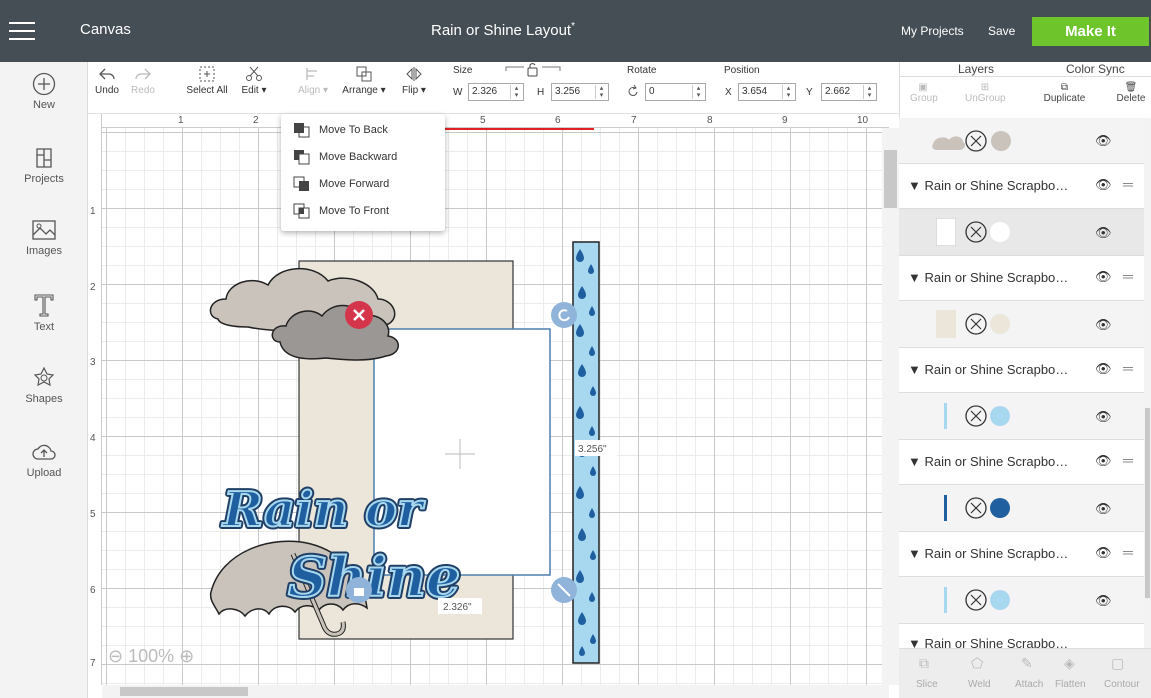 This screenshot has width=1151, height=698. What do you see at coordinates (564, 315) in the screenshot?
I see `rotate-handle` at bounding box center [564, 315].